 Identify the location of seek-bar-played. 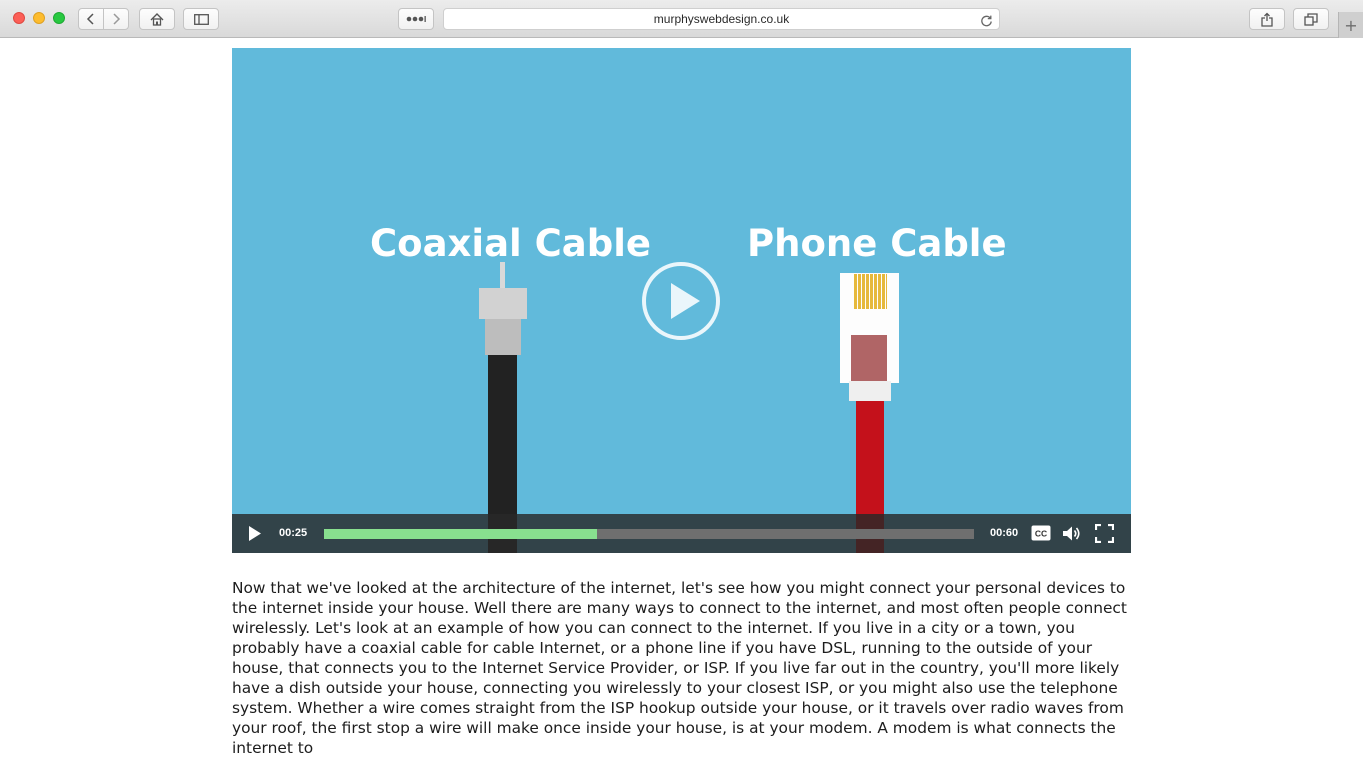
(460, 534).